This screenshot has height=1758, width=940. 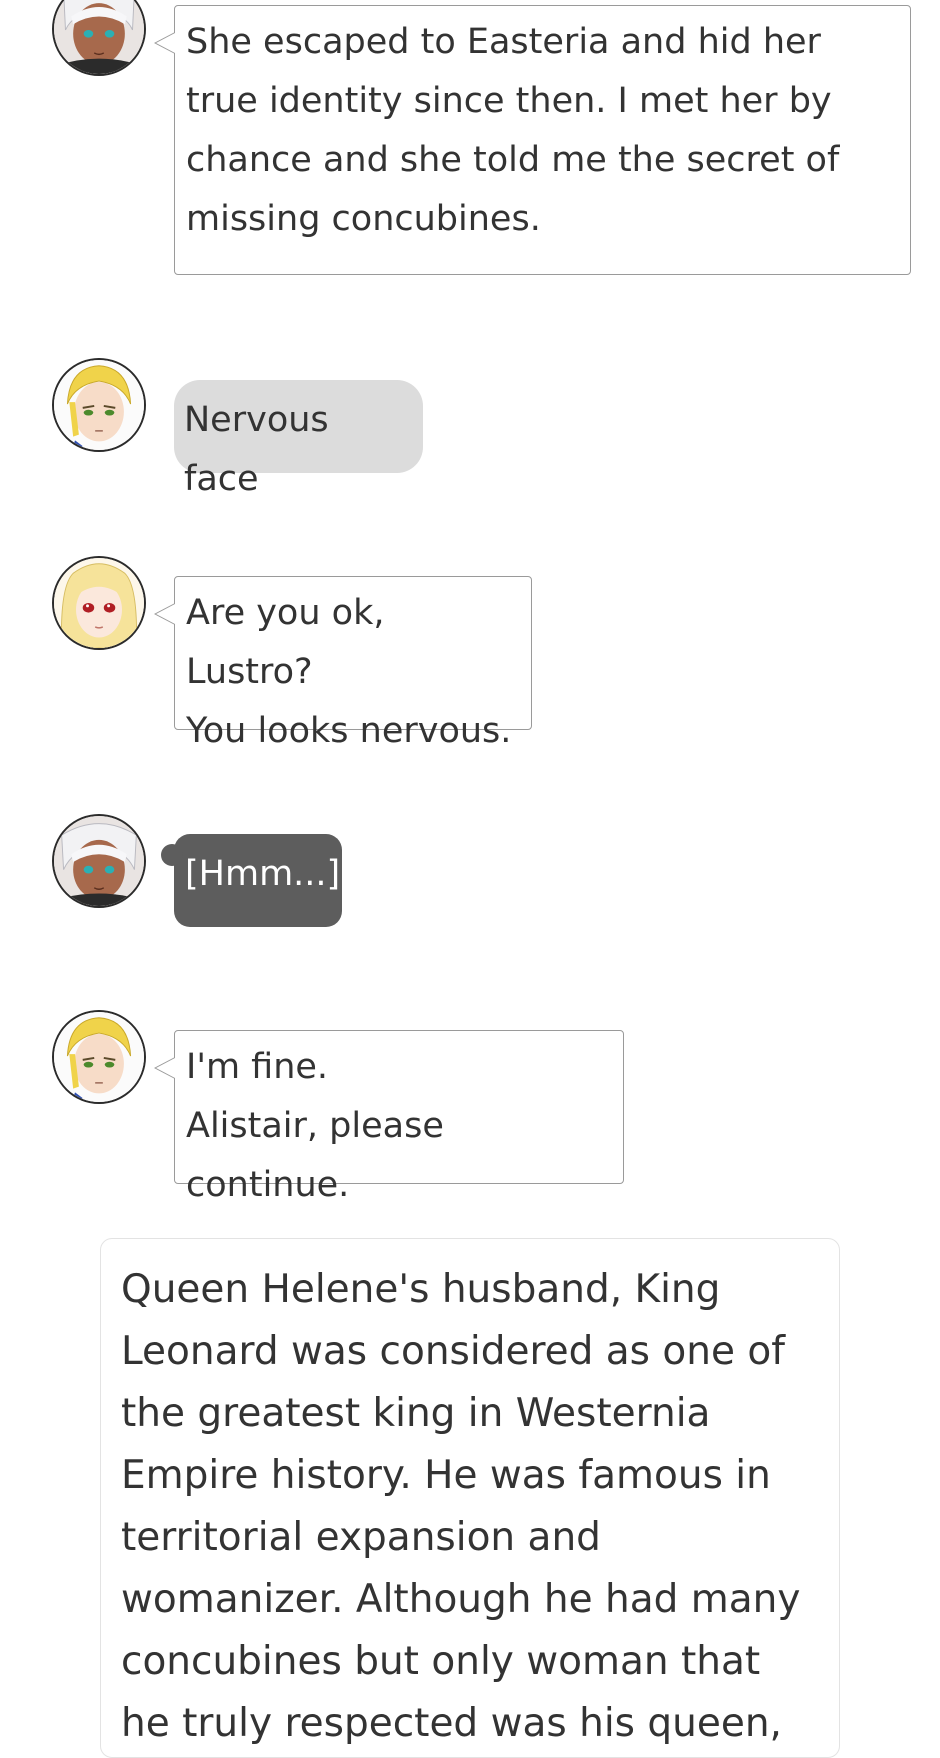 I want to click on speech-bubble: I'm fine. Alistair, please continue., so click(x=389, y=1117).